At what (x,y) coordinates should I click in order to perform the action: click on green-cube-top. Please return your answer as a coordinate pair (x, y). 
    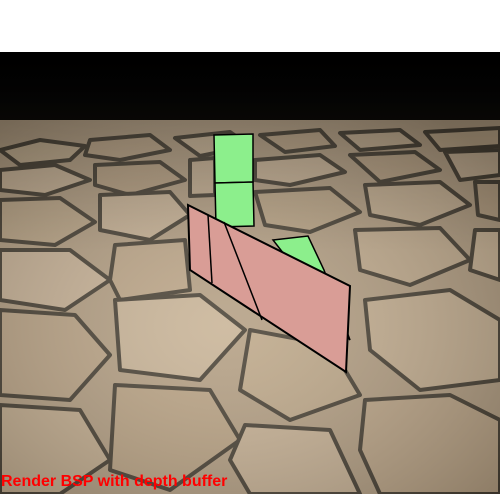
    Looking at the image, I should click on (233, 158).